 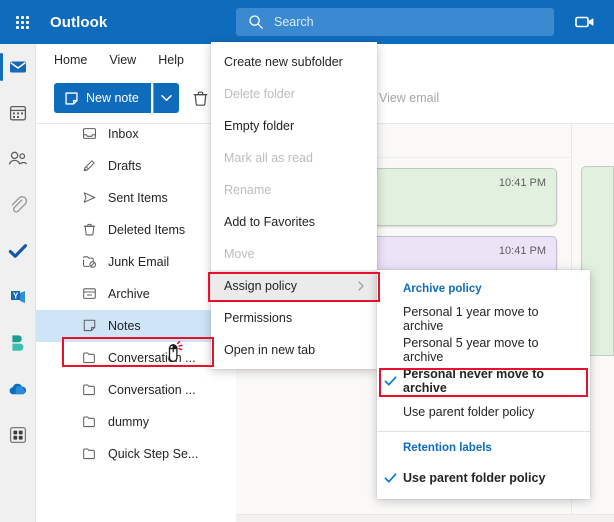 I want to click on rail-item-all-apps, so click(x=18, y=435).